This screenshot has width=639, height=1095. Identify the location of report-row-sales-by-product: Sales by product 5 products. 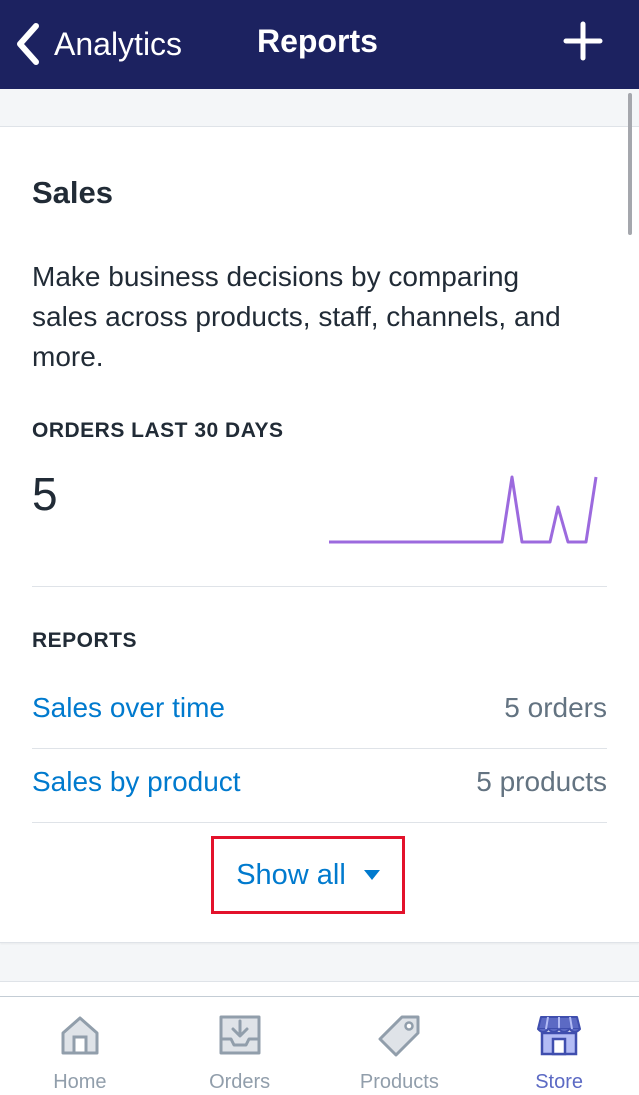
(319, 785).